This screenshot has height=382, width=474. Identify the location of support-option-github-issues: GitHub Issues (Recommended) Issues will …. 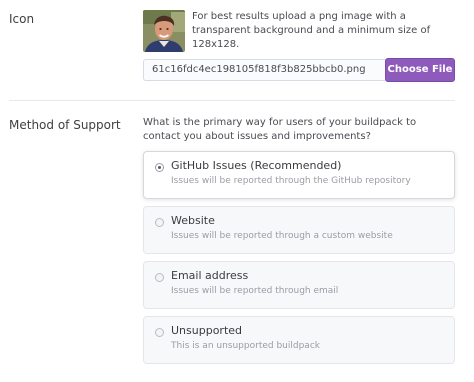
(299, 175).